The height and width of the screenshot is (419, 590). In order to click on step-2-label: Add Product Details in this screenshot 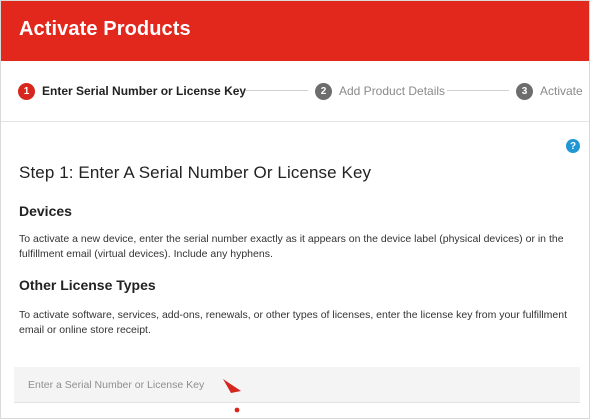, I will do `click(392, 91)`.